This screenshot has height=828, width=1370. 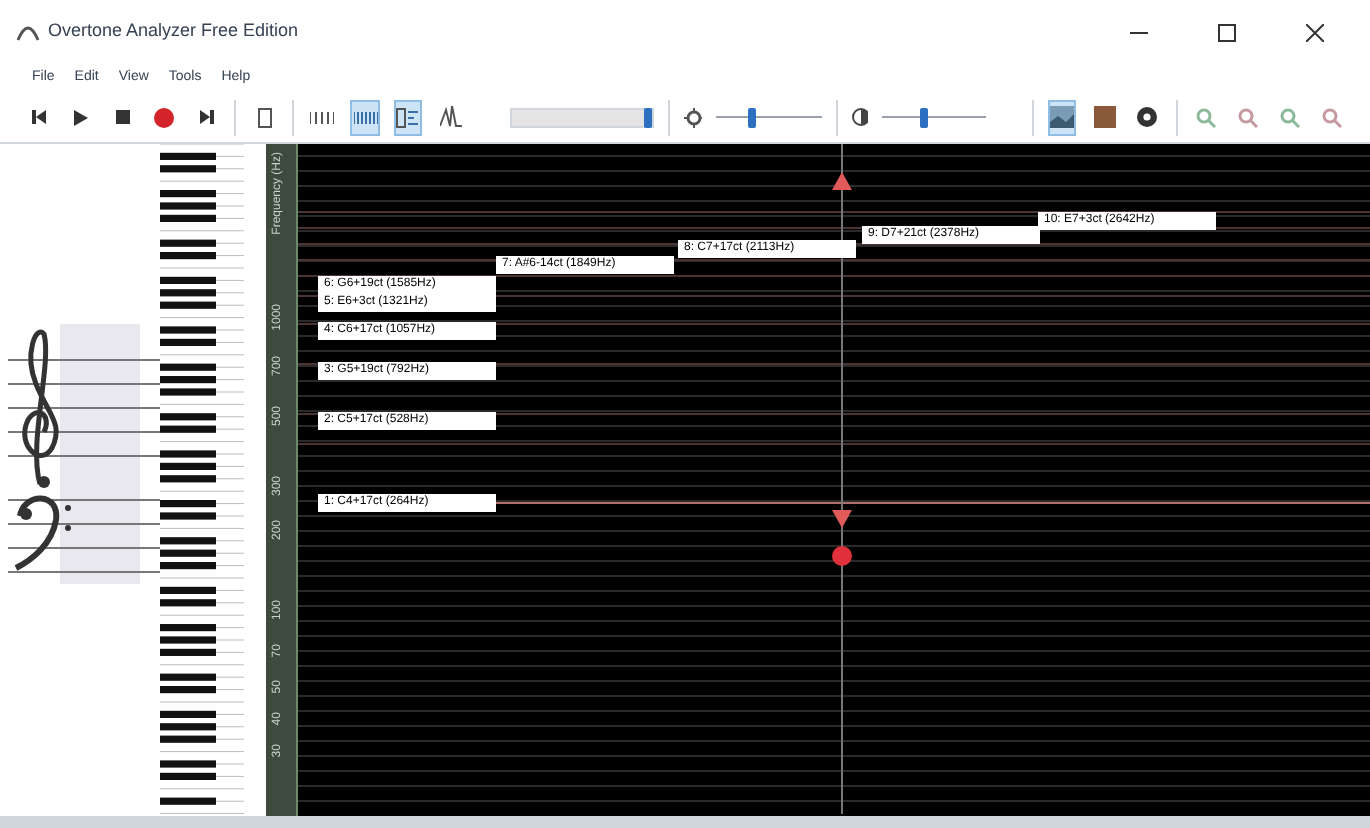 I want to click on play-icon, so click(x=80, y=117).